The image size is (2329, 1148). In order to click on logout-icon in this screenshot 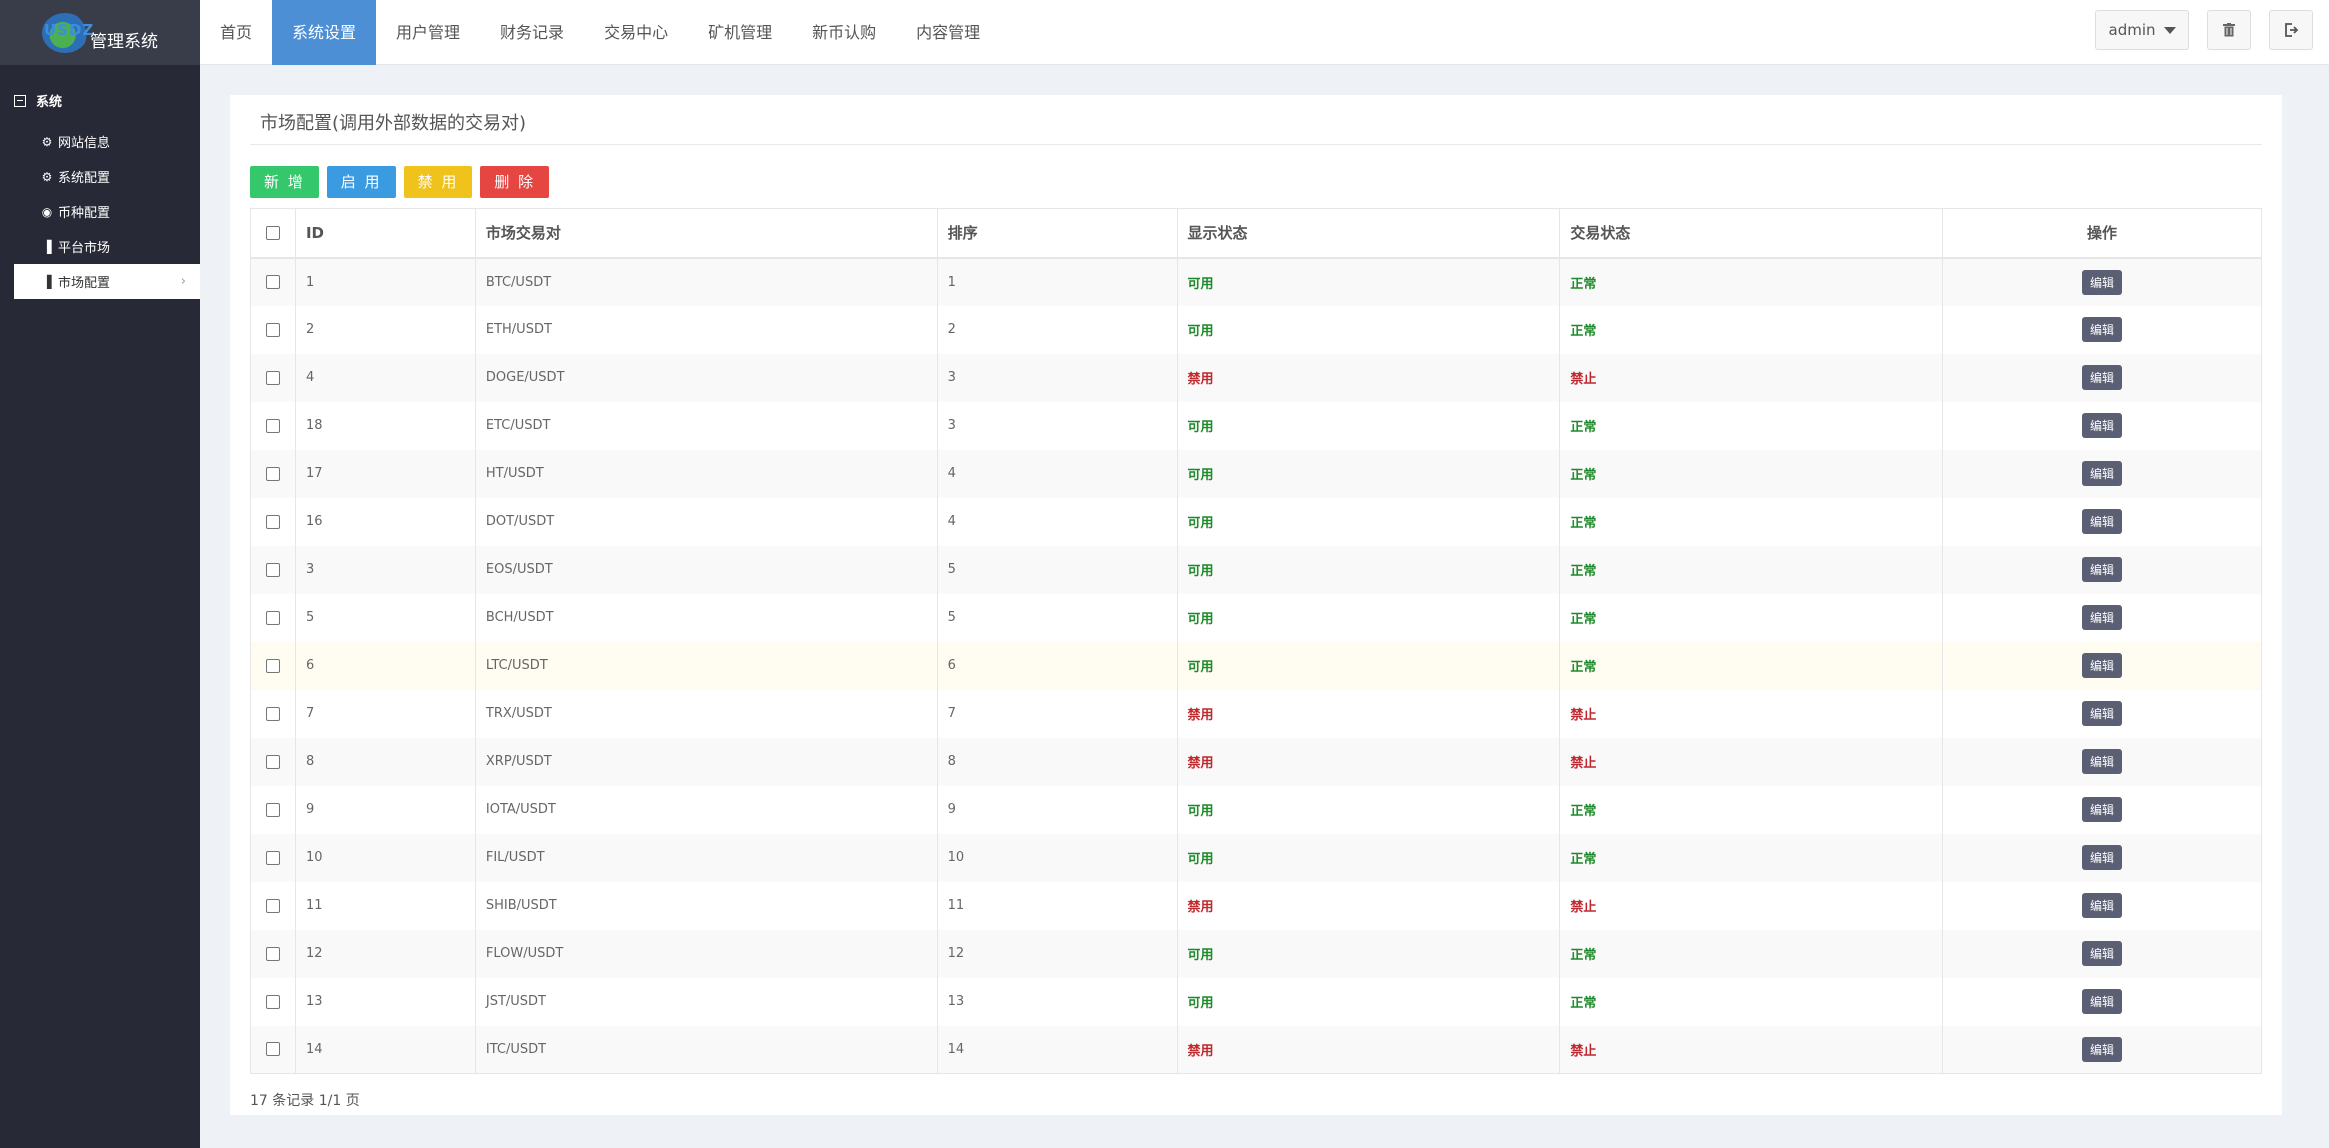, I will do `click(2291, 30)`.